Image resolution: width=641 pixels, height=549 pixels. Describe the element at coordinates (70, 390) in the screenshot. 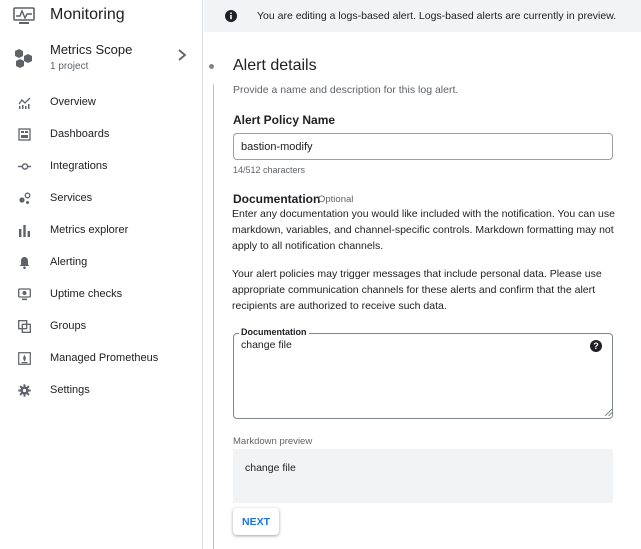

I see `sidebar-item-label: Settings` at that location.